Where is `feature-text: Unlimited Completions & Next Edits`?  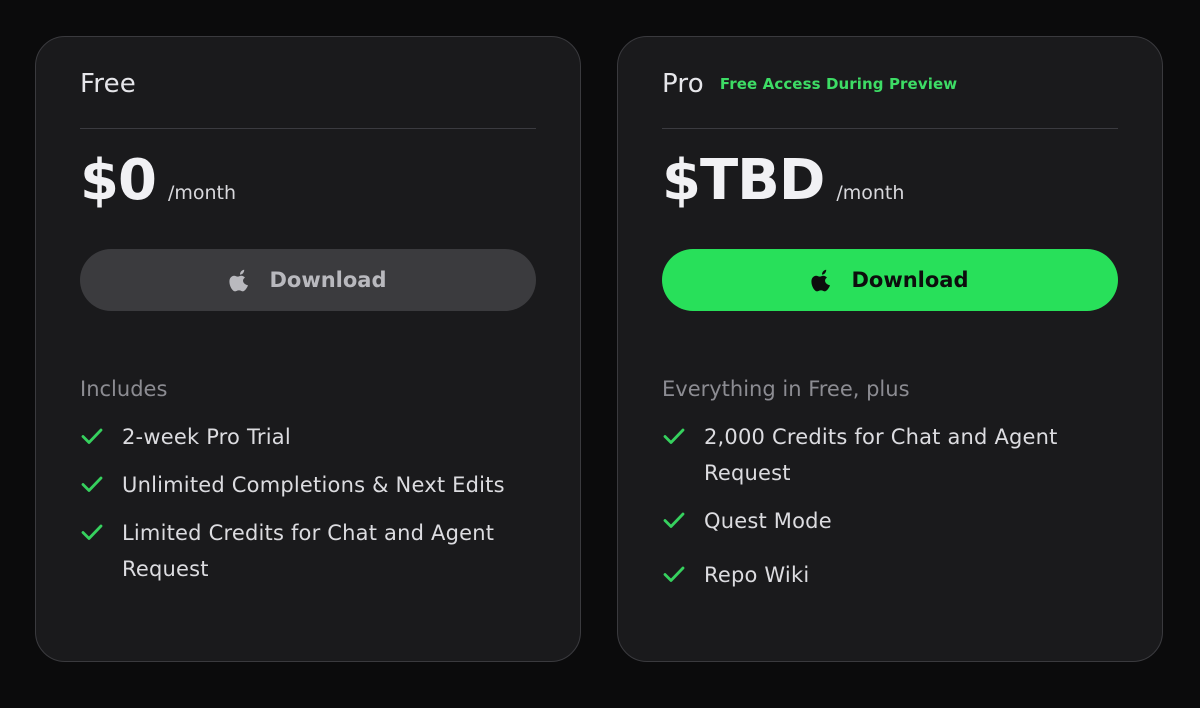 feature-text: Unlimited Completions & Next Edits is located at coordinates (313, 485).